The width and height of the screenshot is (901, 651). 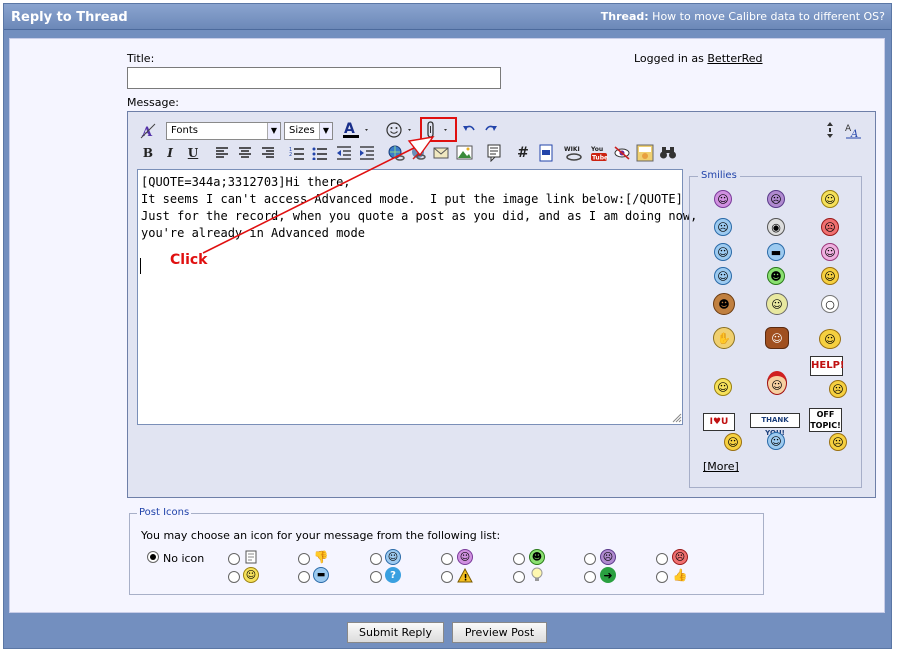 What do you see at coordinates (680, 557) in the screenshot?
I see `angry-icon: ☹` at bounding box center [680, 557].